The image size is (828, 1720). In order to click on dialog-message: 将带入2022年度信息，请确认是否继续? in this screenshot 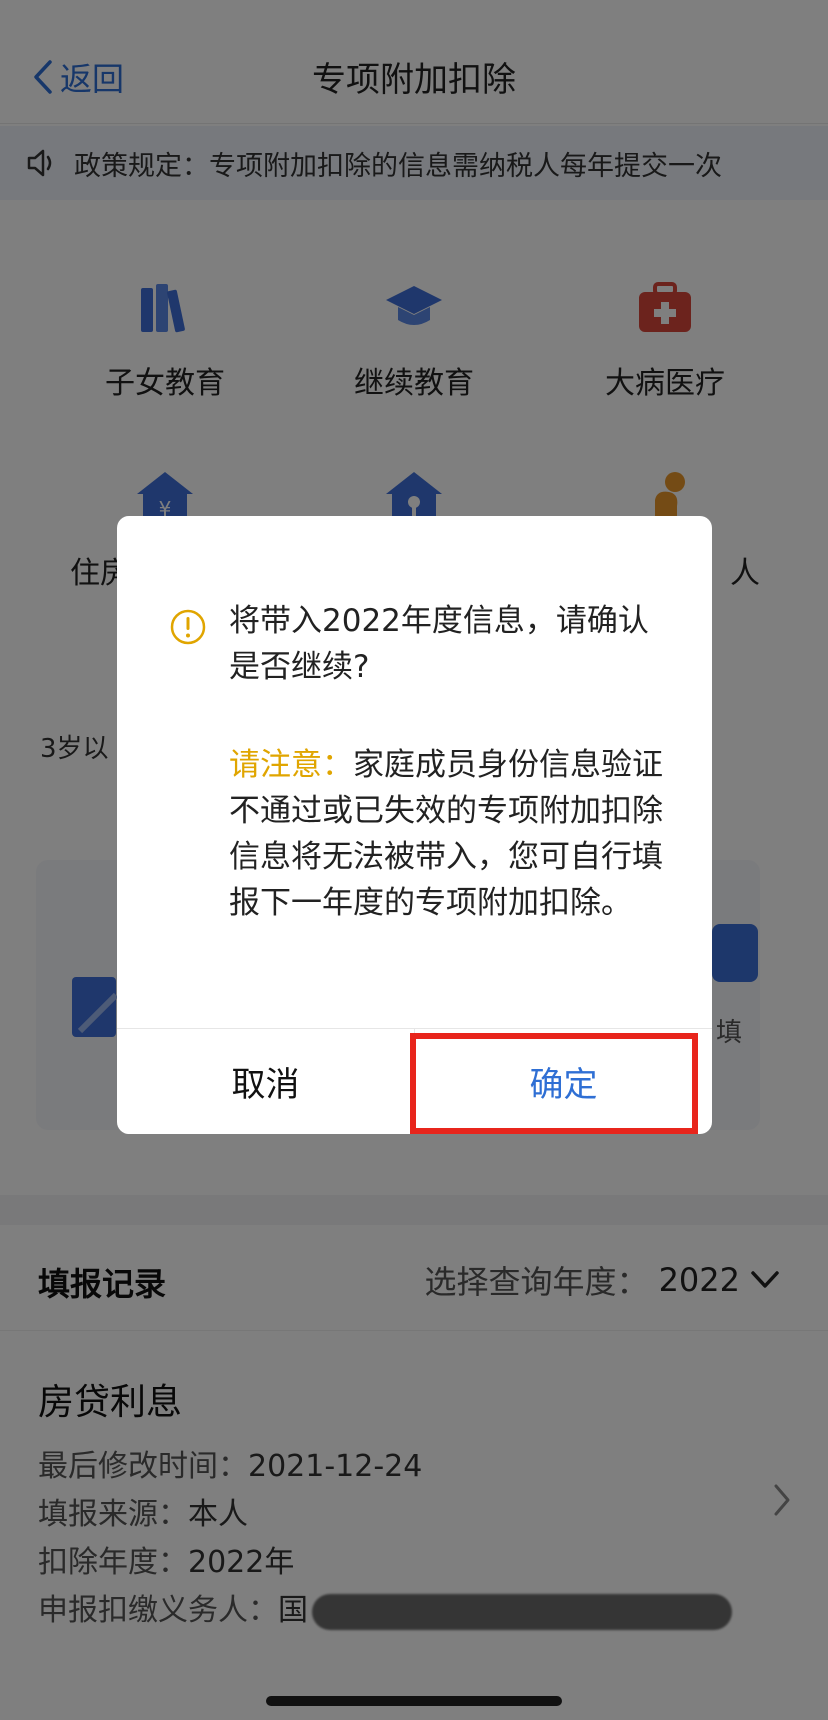, I will do `click(439, 644)`.